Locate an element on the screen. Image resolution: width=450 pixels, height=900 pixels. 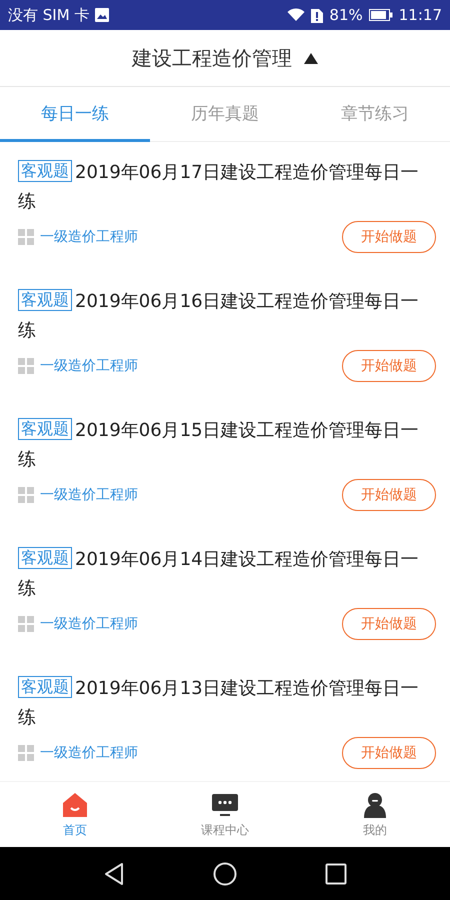
nav-tab: 首页 is located at coordinates (75, 814).